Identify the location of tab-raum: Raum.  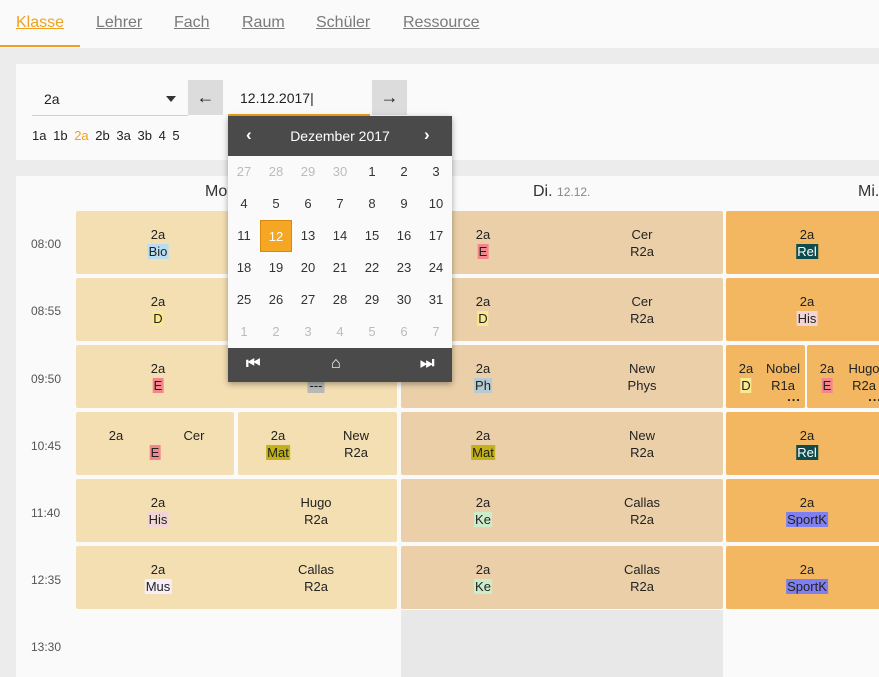
(263, 23).